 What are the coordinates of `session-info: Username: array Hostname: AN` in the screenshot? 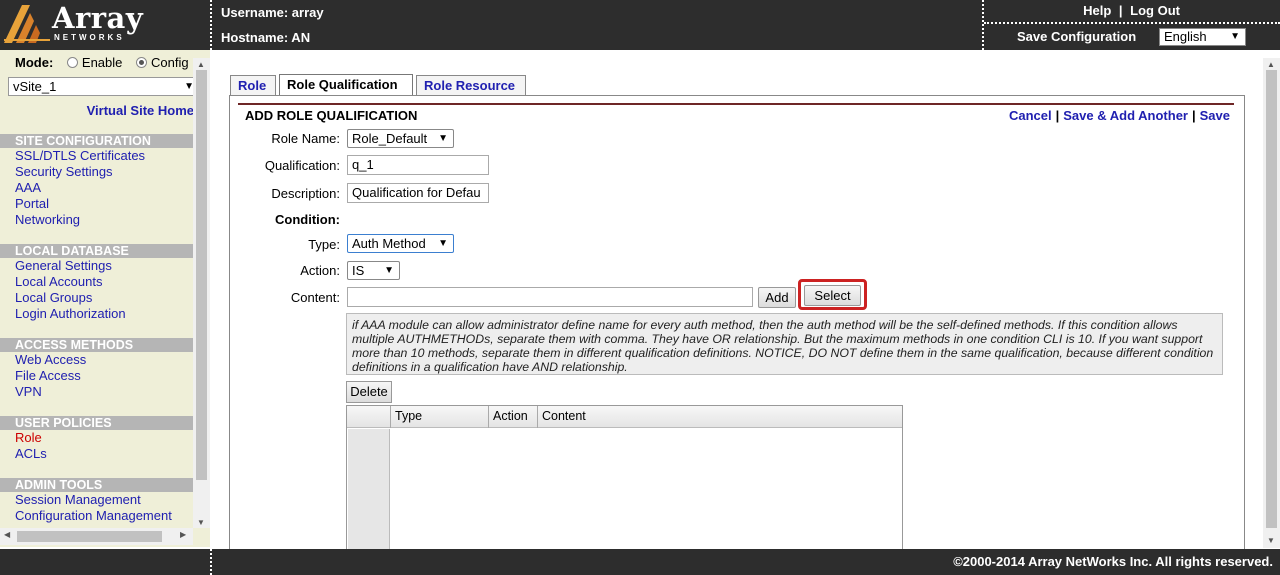 It's located at (272, 25).